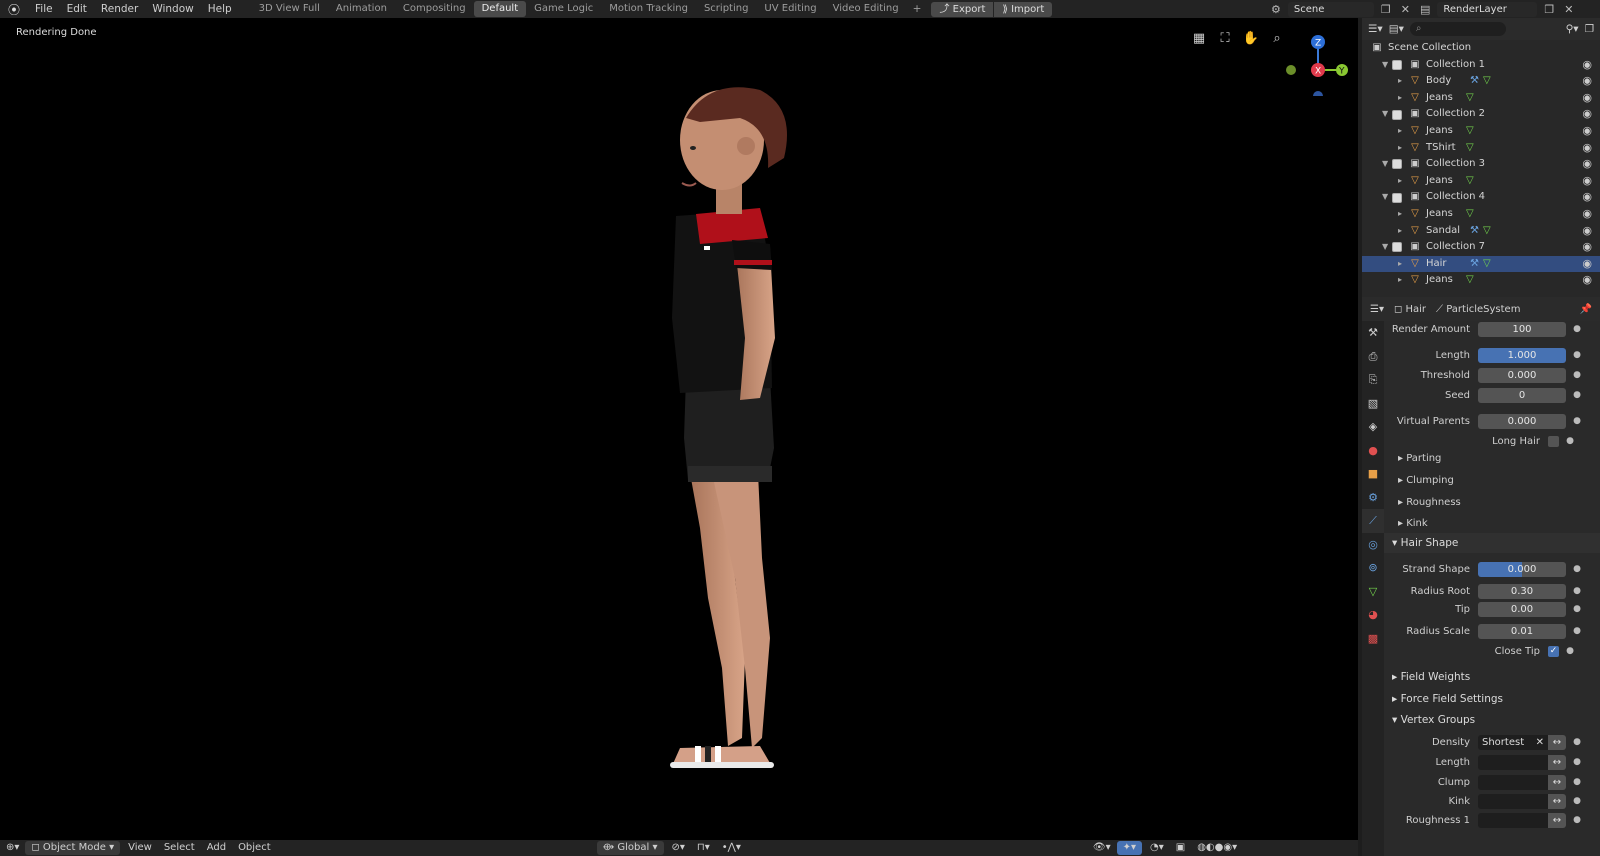 This screenshot has height=856, width=1600. Describe the element at coordinates (289, 9) in the screenshot. I see `tab-3d-view-full: 3D View Full` at that location.